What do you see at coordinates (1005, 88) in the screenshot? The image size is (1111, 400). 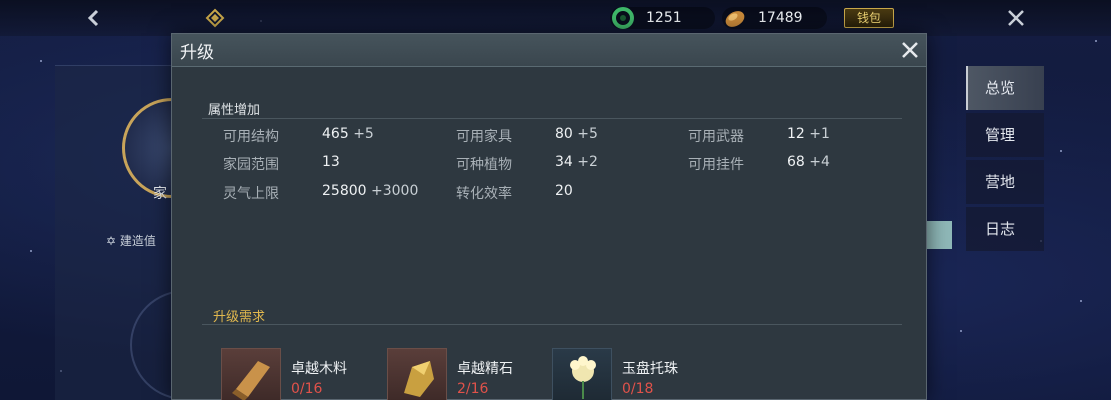 I see `tab-overview: 总览` at bounding box center [1005, 88].